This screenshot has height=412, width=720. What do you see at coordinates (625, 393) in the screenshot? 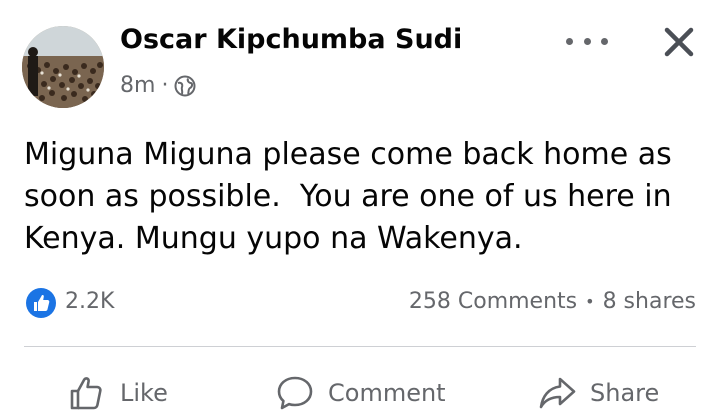
I see `share-label: Share` at bounding box center [625, 393].